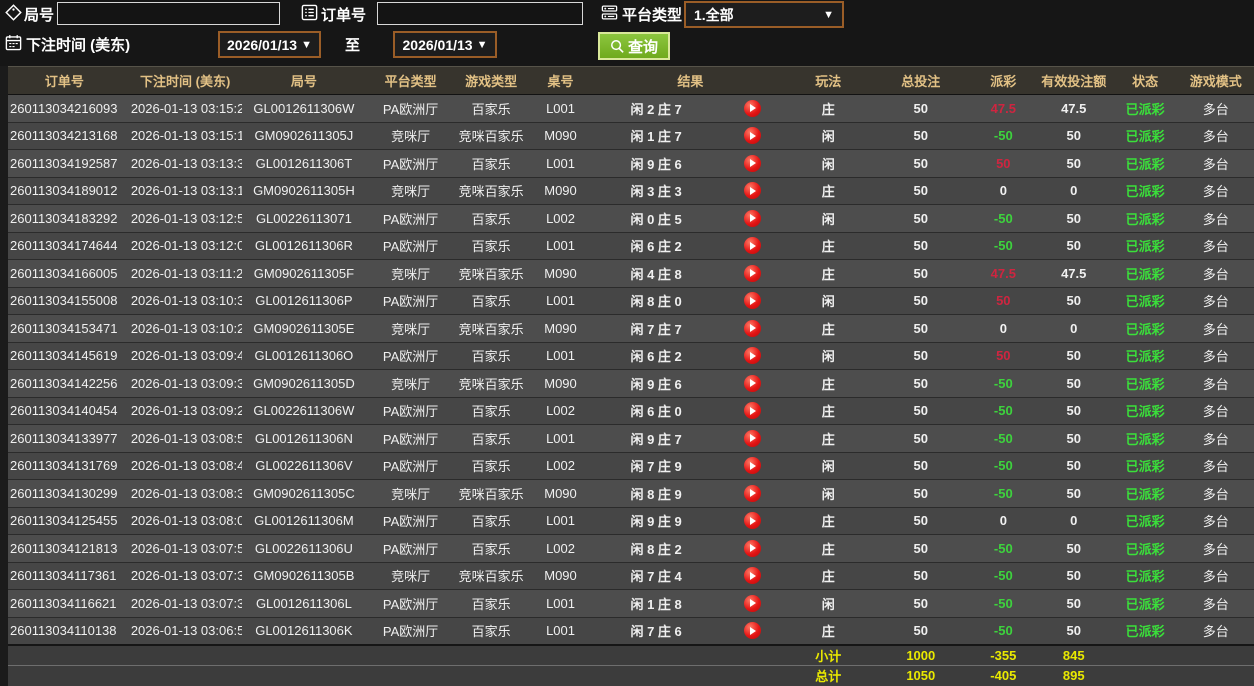  What do you see at coordinates (64, 355) in the screenshot?
I see `order-number-cell: 260113034145619` at bounding box center [64, 355].